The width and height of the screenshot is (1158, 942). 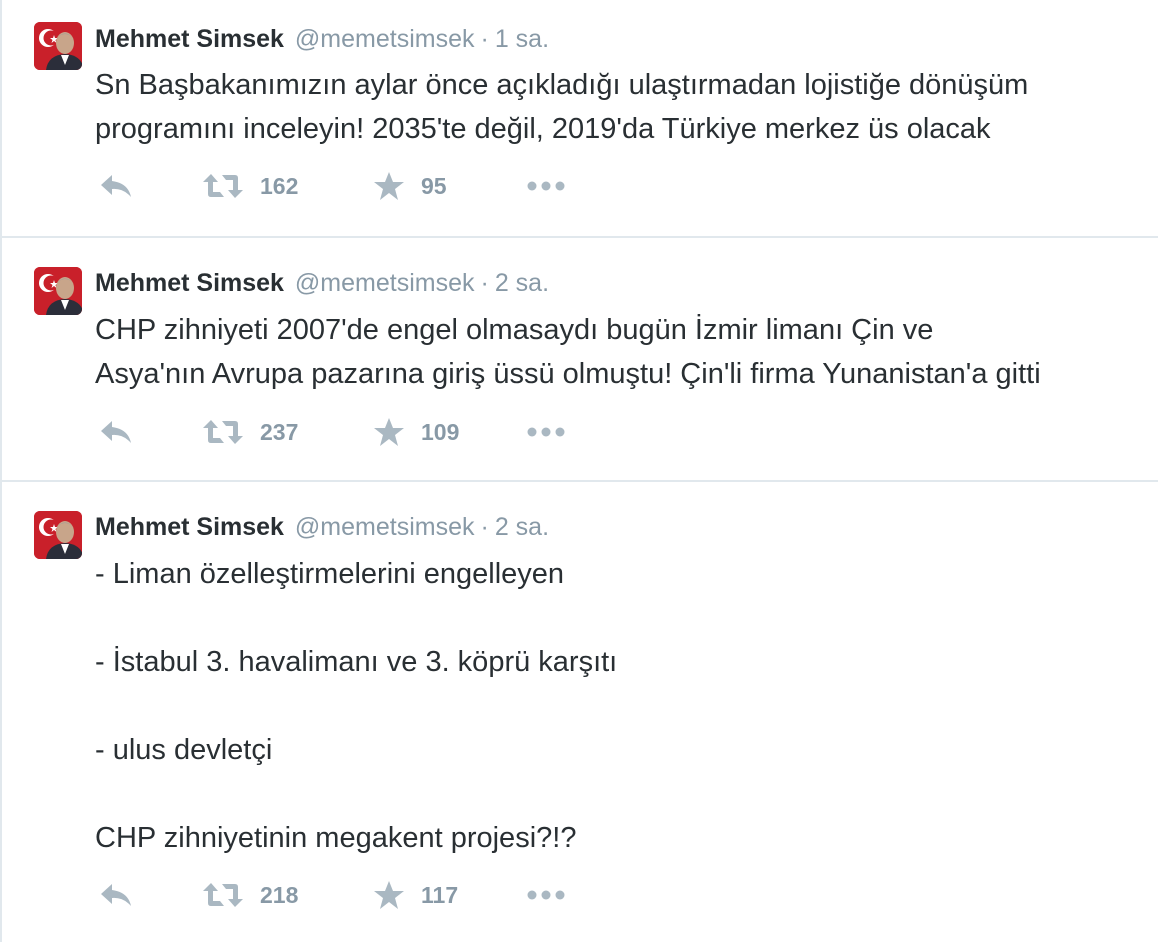 I want to click on retweet-button: 162, so click(x=250, y=186).